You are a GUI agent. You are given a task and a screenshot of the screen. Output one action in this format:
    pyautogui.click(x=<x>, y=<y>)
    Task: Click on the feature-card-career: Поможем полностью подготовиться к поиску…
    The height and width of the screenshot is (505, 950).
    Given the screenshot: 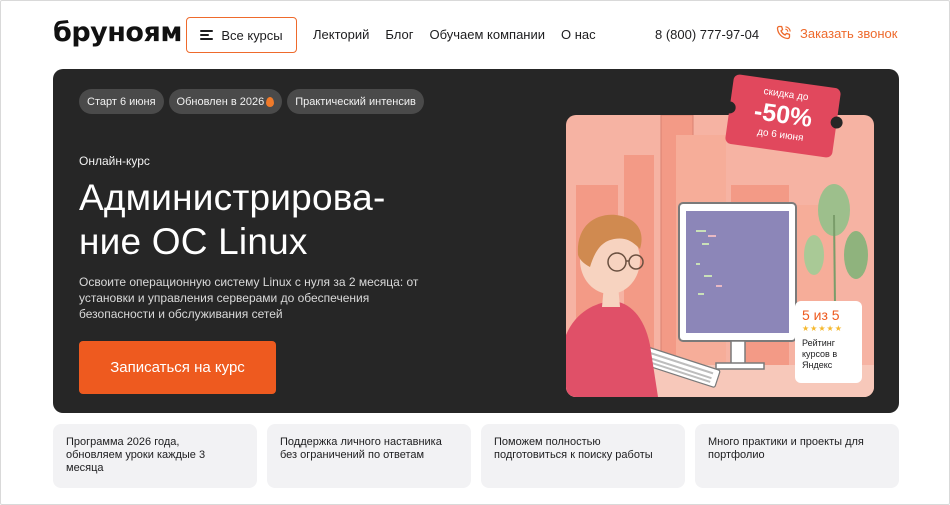 What is the action you would take?
    pyautogui.click(x=583, y=456)
    